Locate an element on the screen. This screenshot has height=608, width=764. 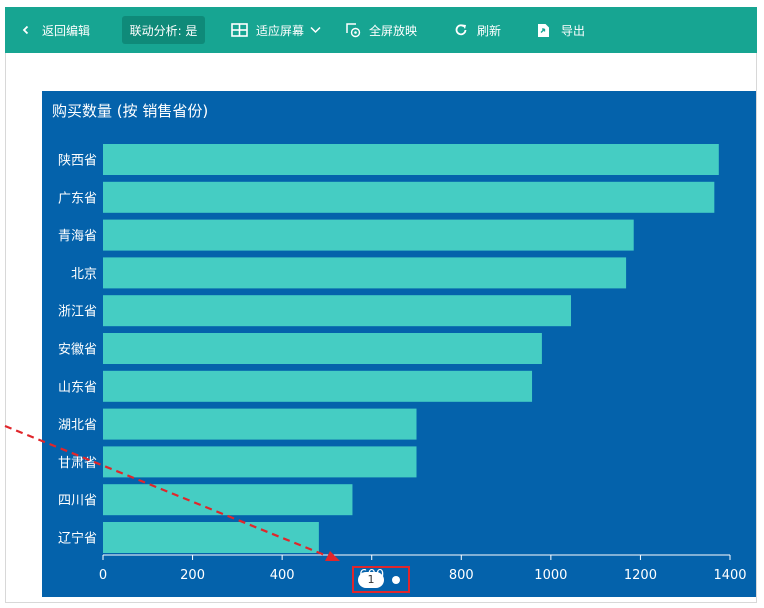
category-label: 四川省 is located at coordinates (77, 501).